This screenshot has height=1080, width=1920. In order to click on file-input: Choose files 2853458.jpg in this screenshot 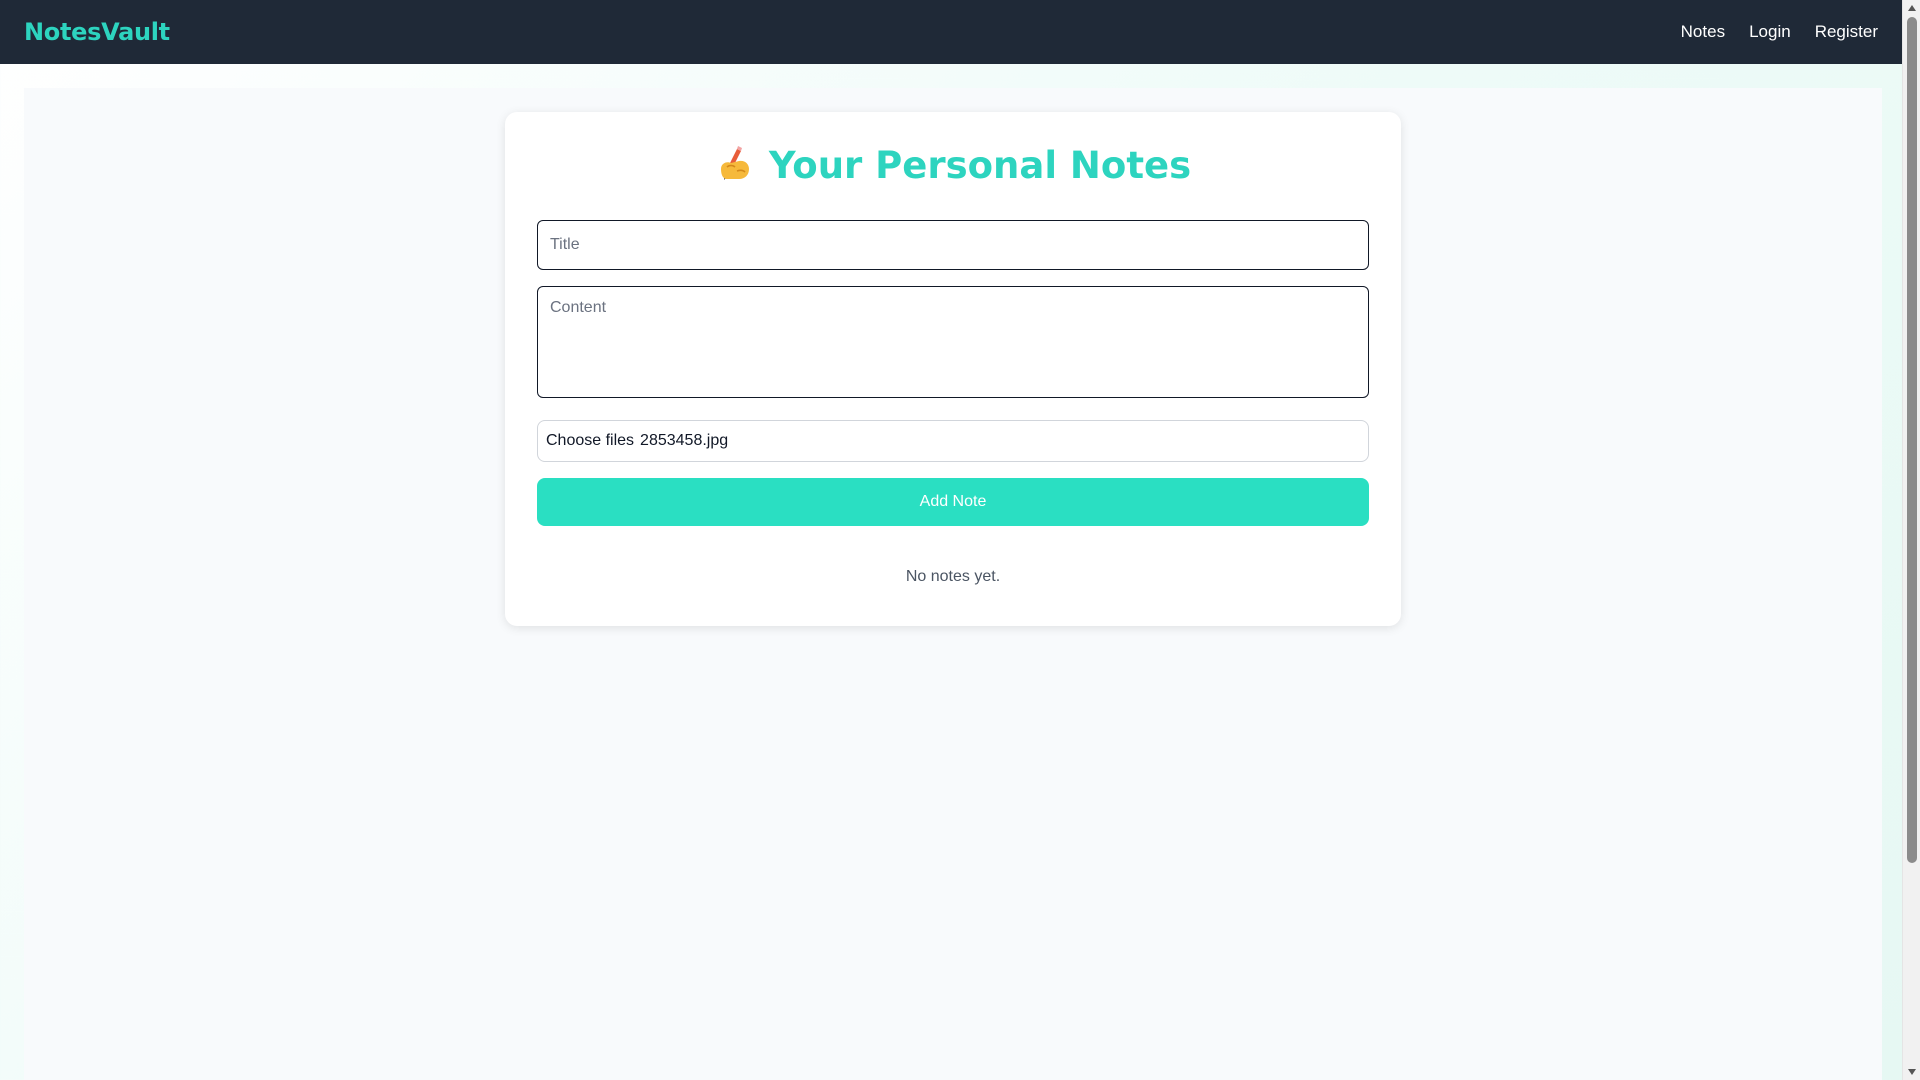, I will do `click(953, 441)`.